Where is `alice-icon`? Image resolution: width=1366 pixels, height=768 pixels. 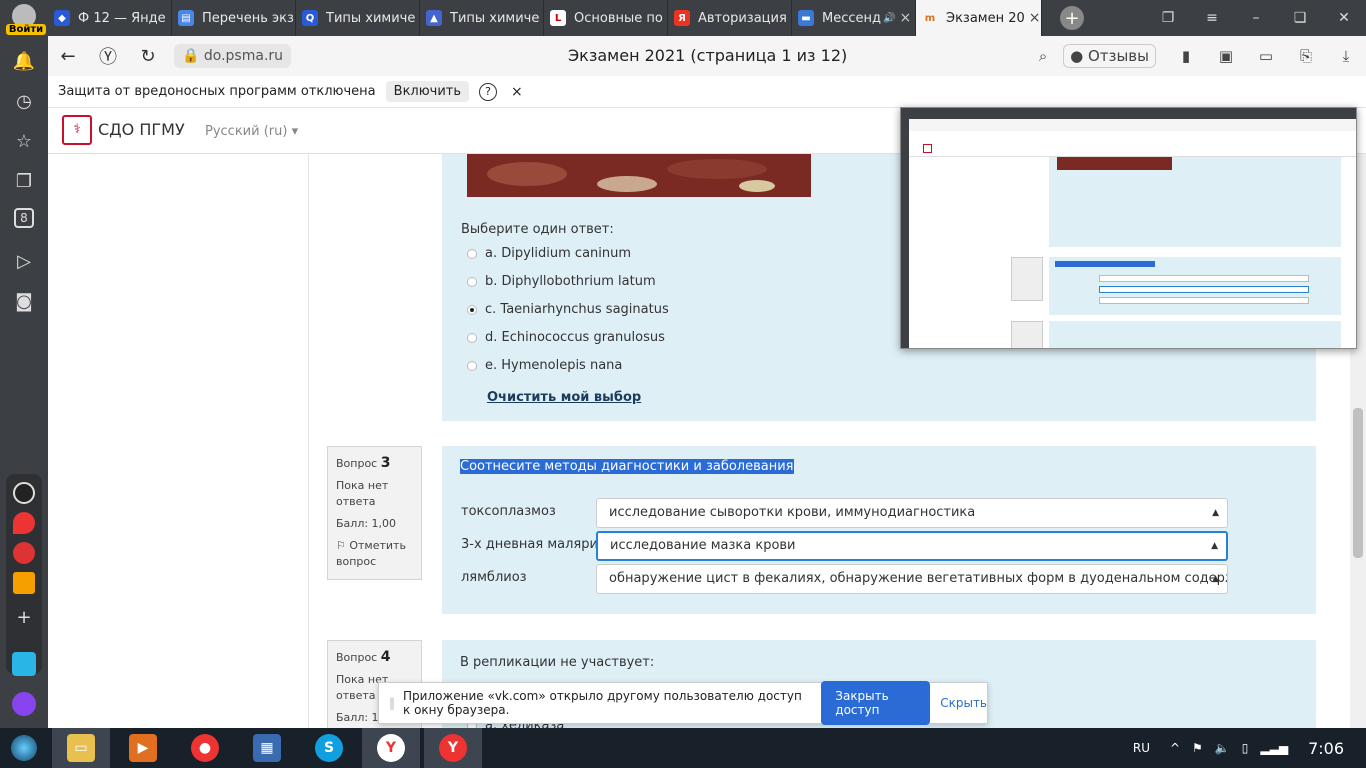
alice-icon is located at coordinates (24, 493).